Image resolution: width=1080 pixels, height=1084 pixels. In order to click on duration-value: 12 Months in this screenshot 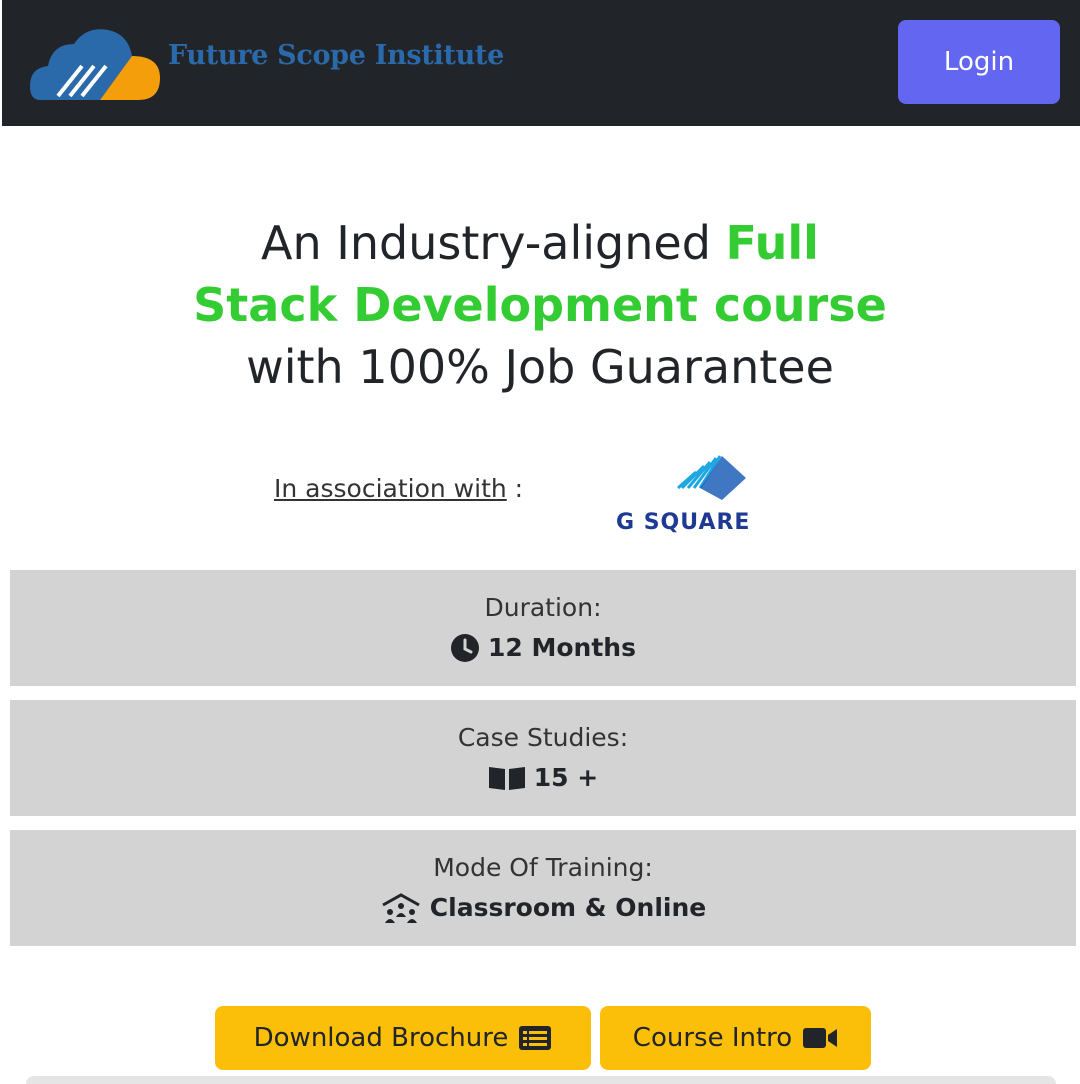, I will do `click(562, 647)`.